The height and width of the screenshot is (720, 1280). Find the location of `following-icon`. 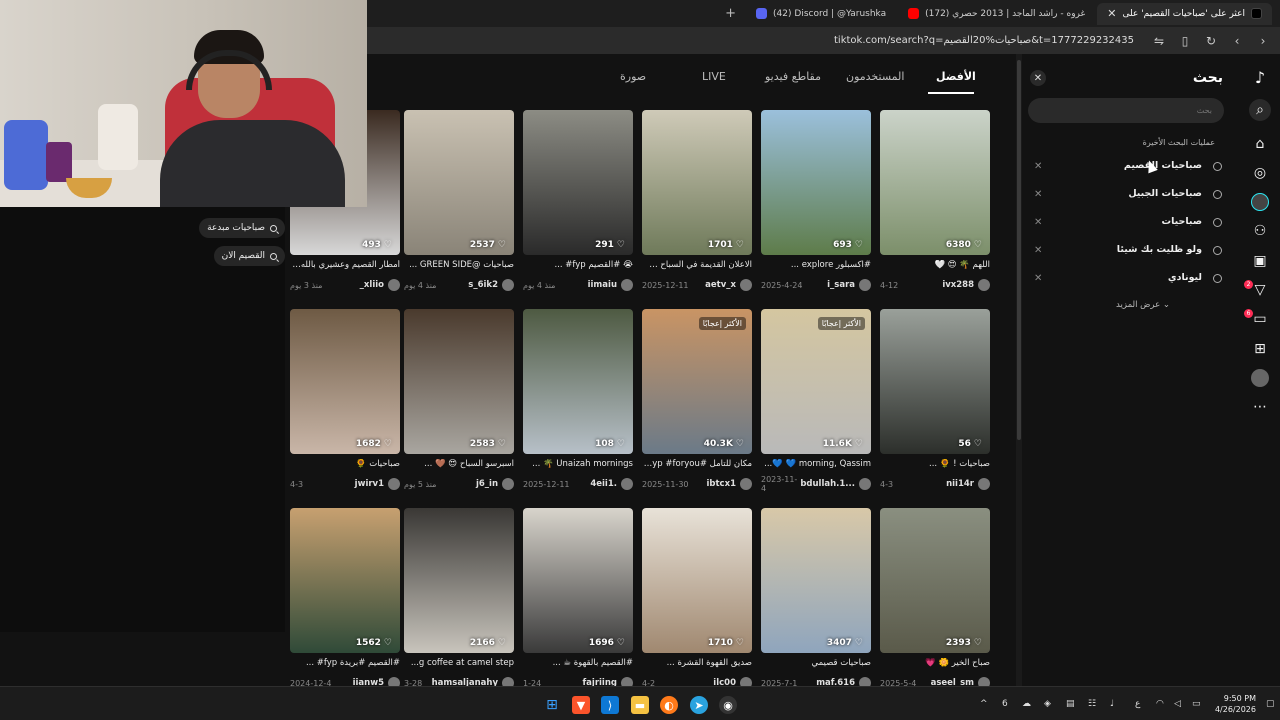

following-icon is located at coordinates (1260, 202).